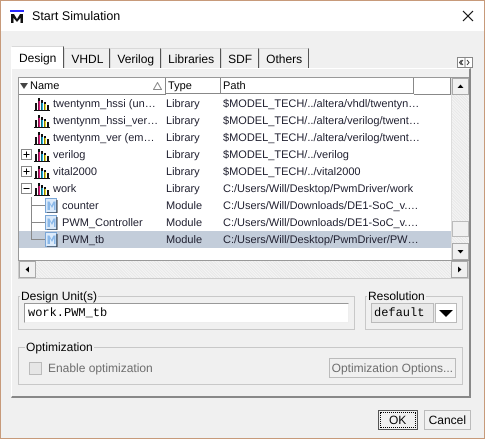  I want to click on tab: Libraries, so click(191, 58).